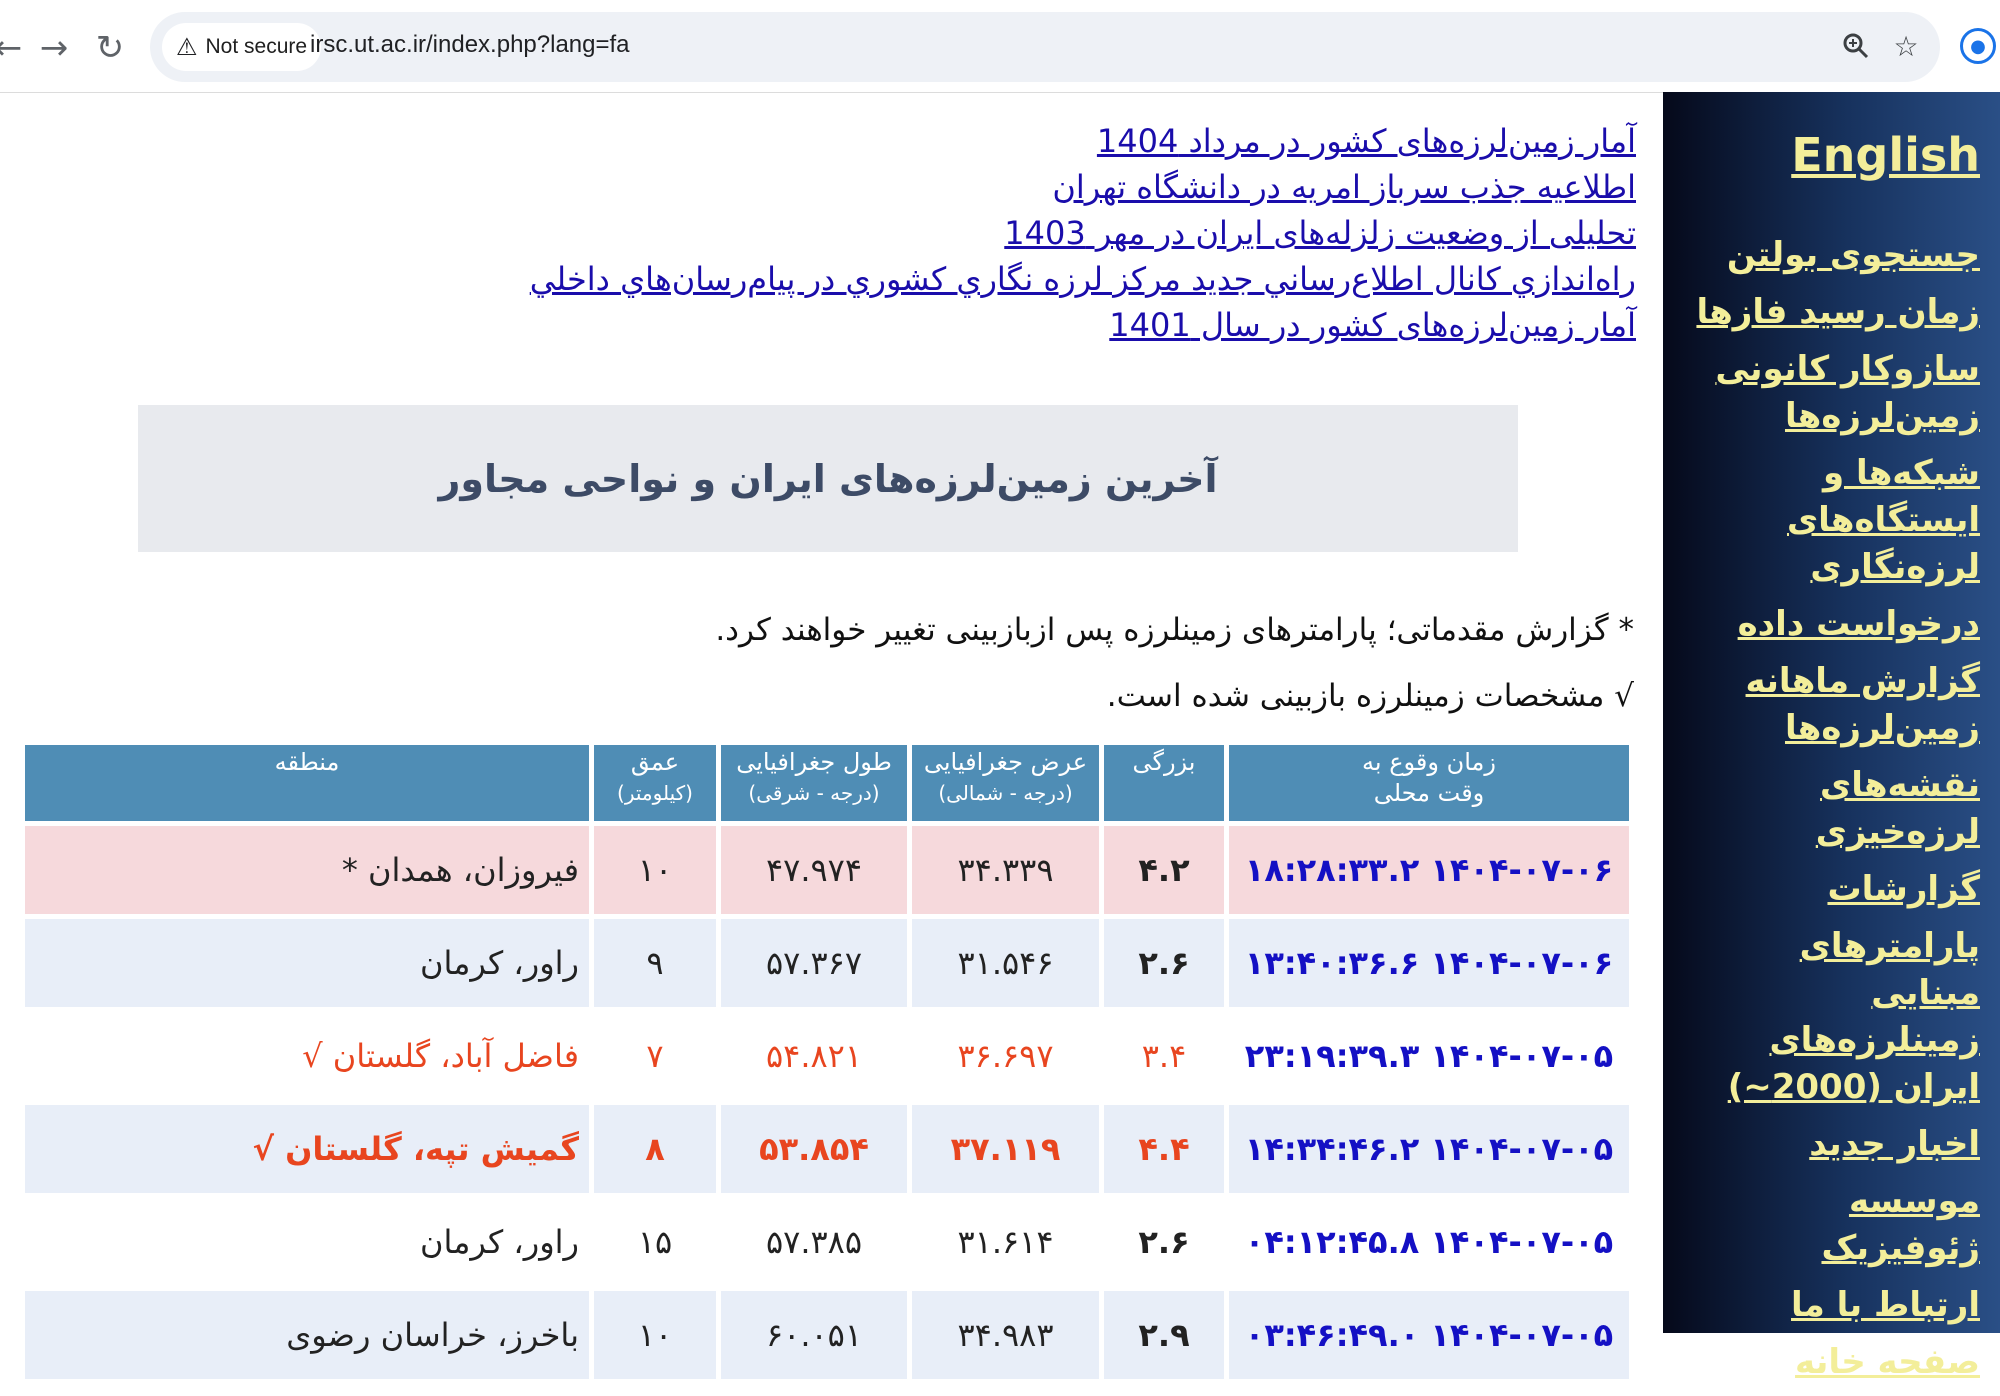 This screenshot has width=2000, height=1396. Describe the element at coordinates (307, 870) in the screenshot. I see `cell-region: فیروزان، همدان *` at that location.